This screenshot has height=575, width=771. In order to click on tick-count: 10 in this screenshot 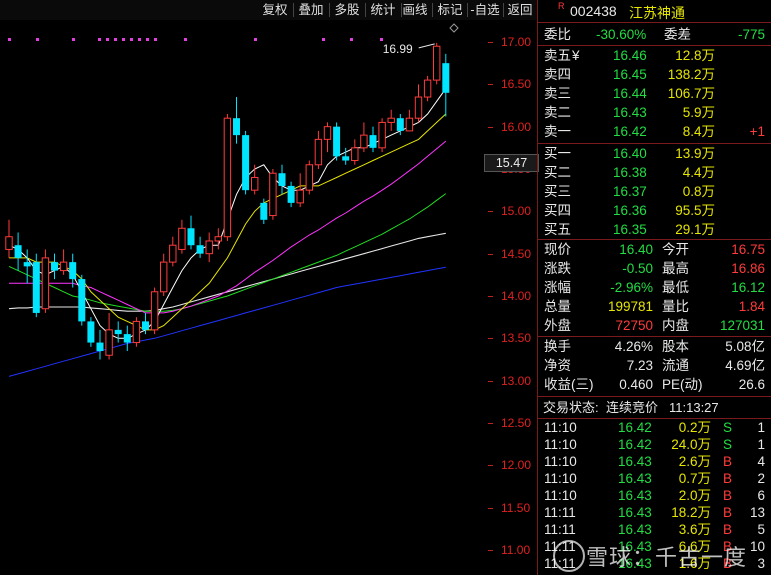, I will do `click(757, 546)`.